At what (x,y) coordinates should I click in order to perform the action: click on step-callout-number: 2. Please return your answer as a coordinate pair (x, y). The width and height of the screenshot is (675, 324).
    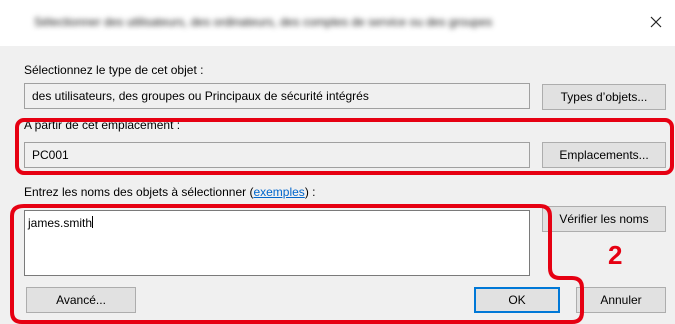
    Looking at the image, I should click on (615, 255).